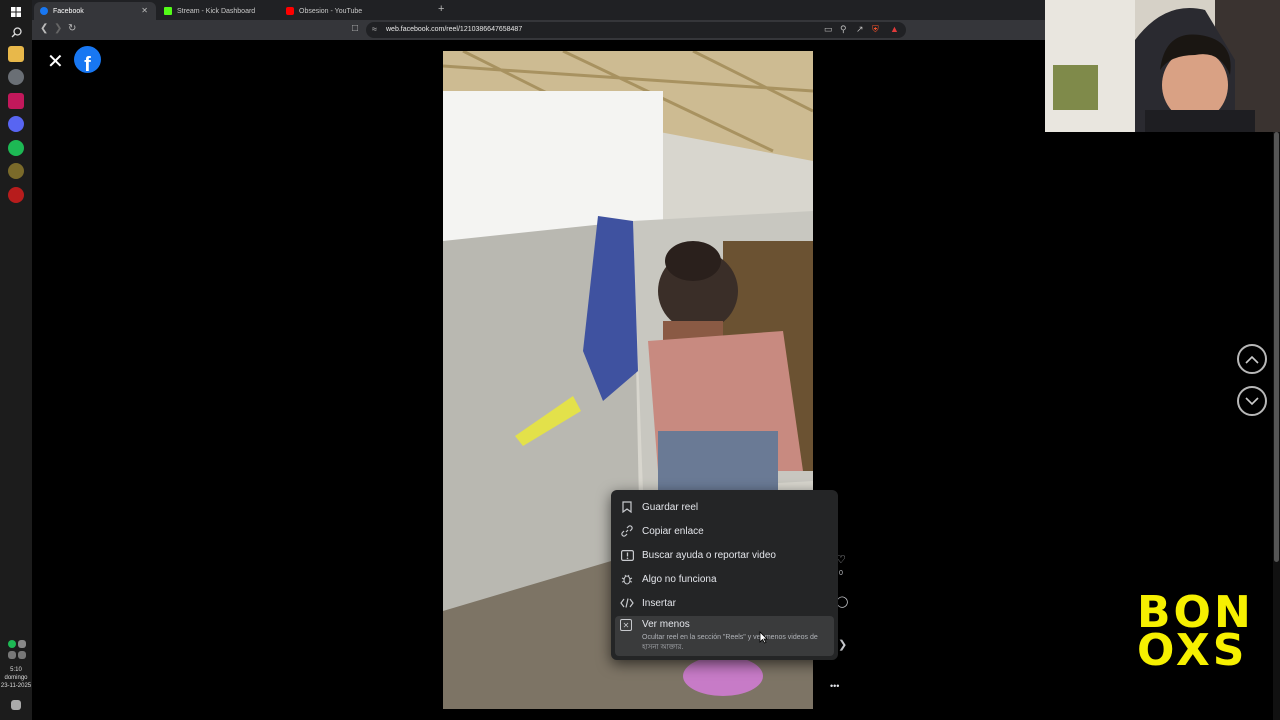  Describe the element at coordinates (87, 63) in the screenshot. I see `facebook-logo-letter: f` at that location.